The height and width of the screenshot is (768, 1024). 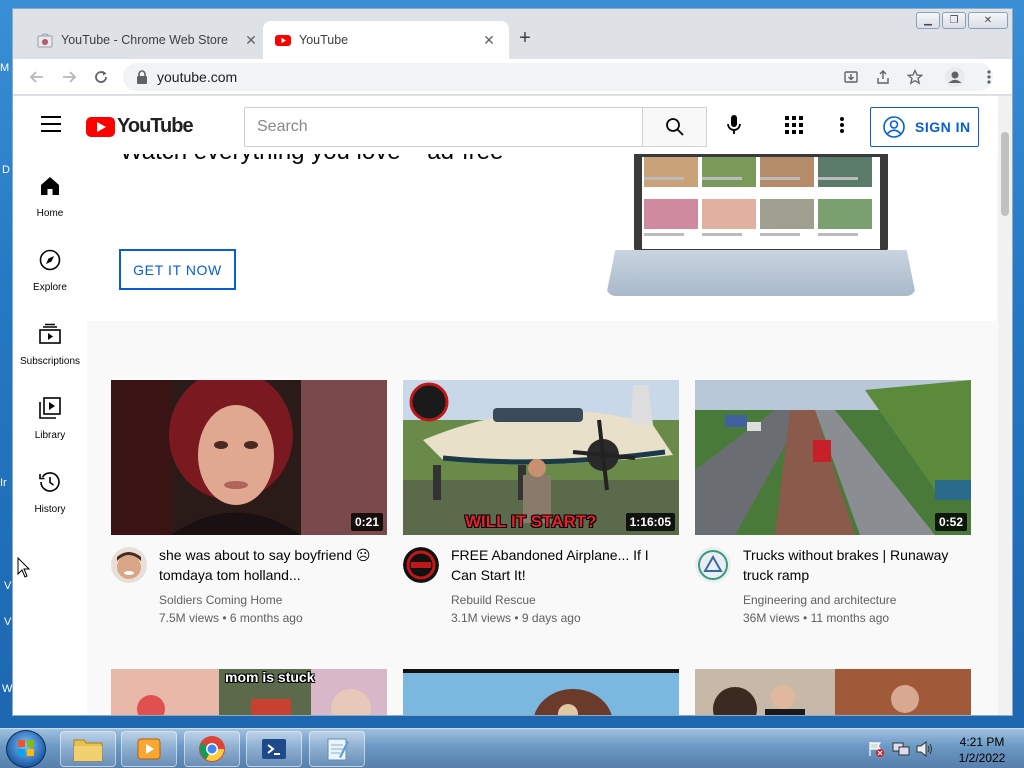 What do you see at coordinates (4, 68) in the screenshot?
I see `desktop-icon-label: M` at bounding box center [4, 68].